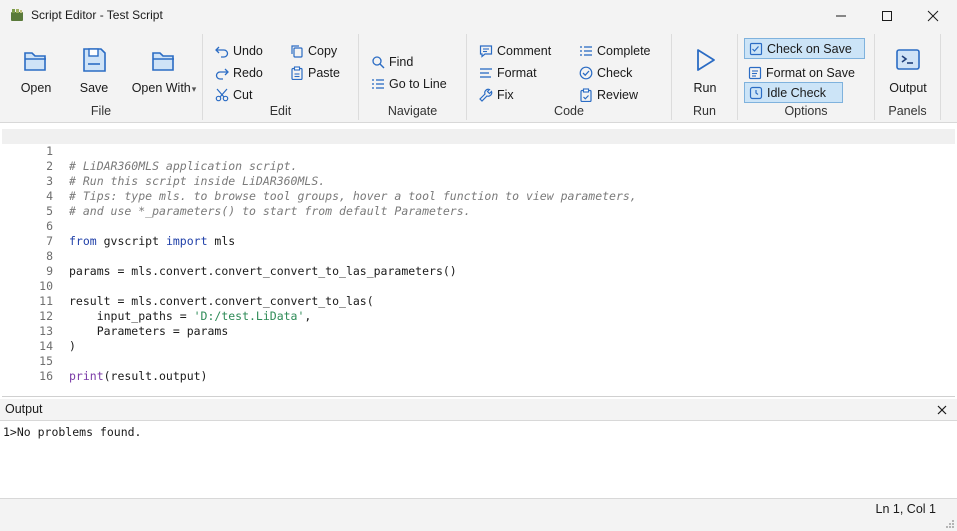 This screenshot has width=957, height=531. What do you see at coordinates (239, 73) in the screenshot?
I see `redo-button: Redo` at bounding box center [239, 73].